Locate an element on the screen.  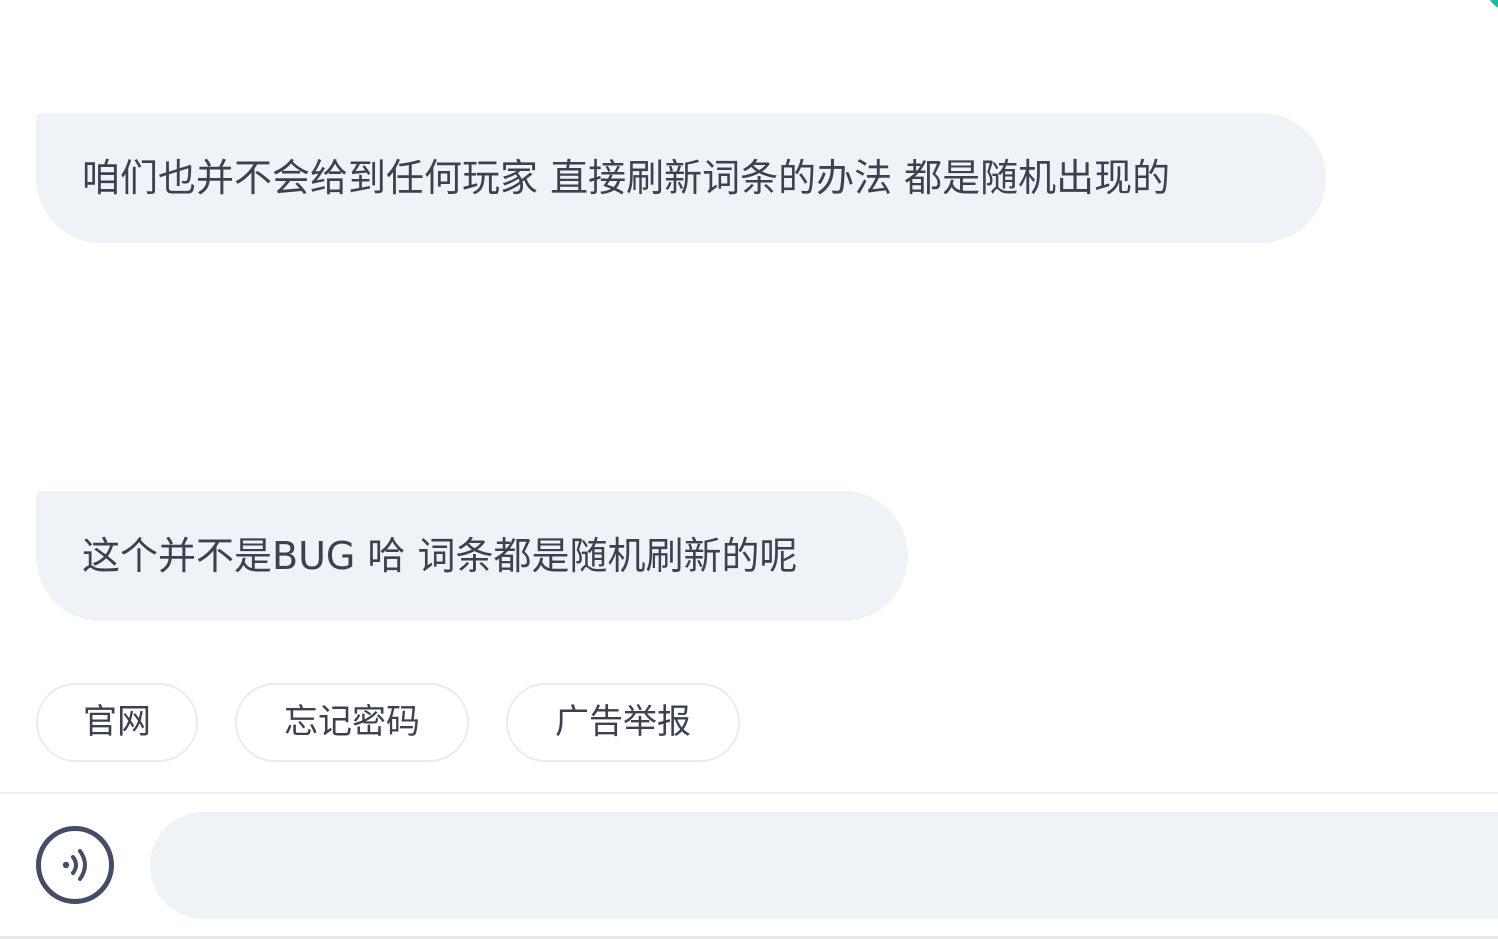
message-text: 这个并不是BUG 哈 词条都是随机刷新的呢 is located at coordinates (440, 556).